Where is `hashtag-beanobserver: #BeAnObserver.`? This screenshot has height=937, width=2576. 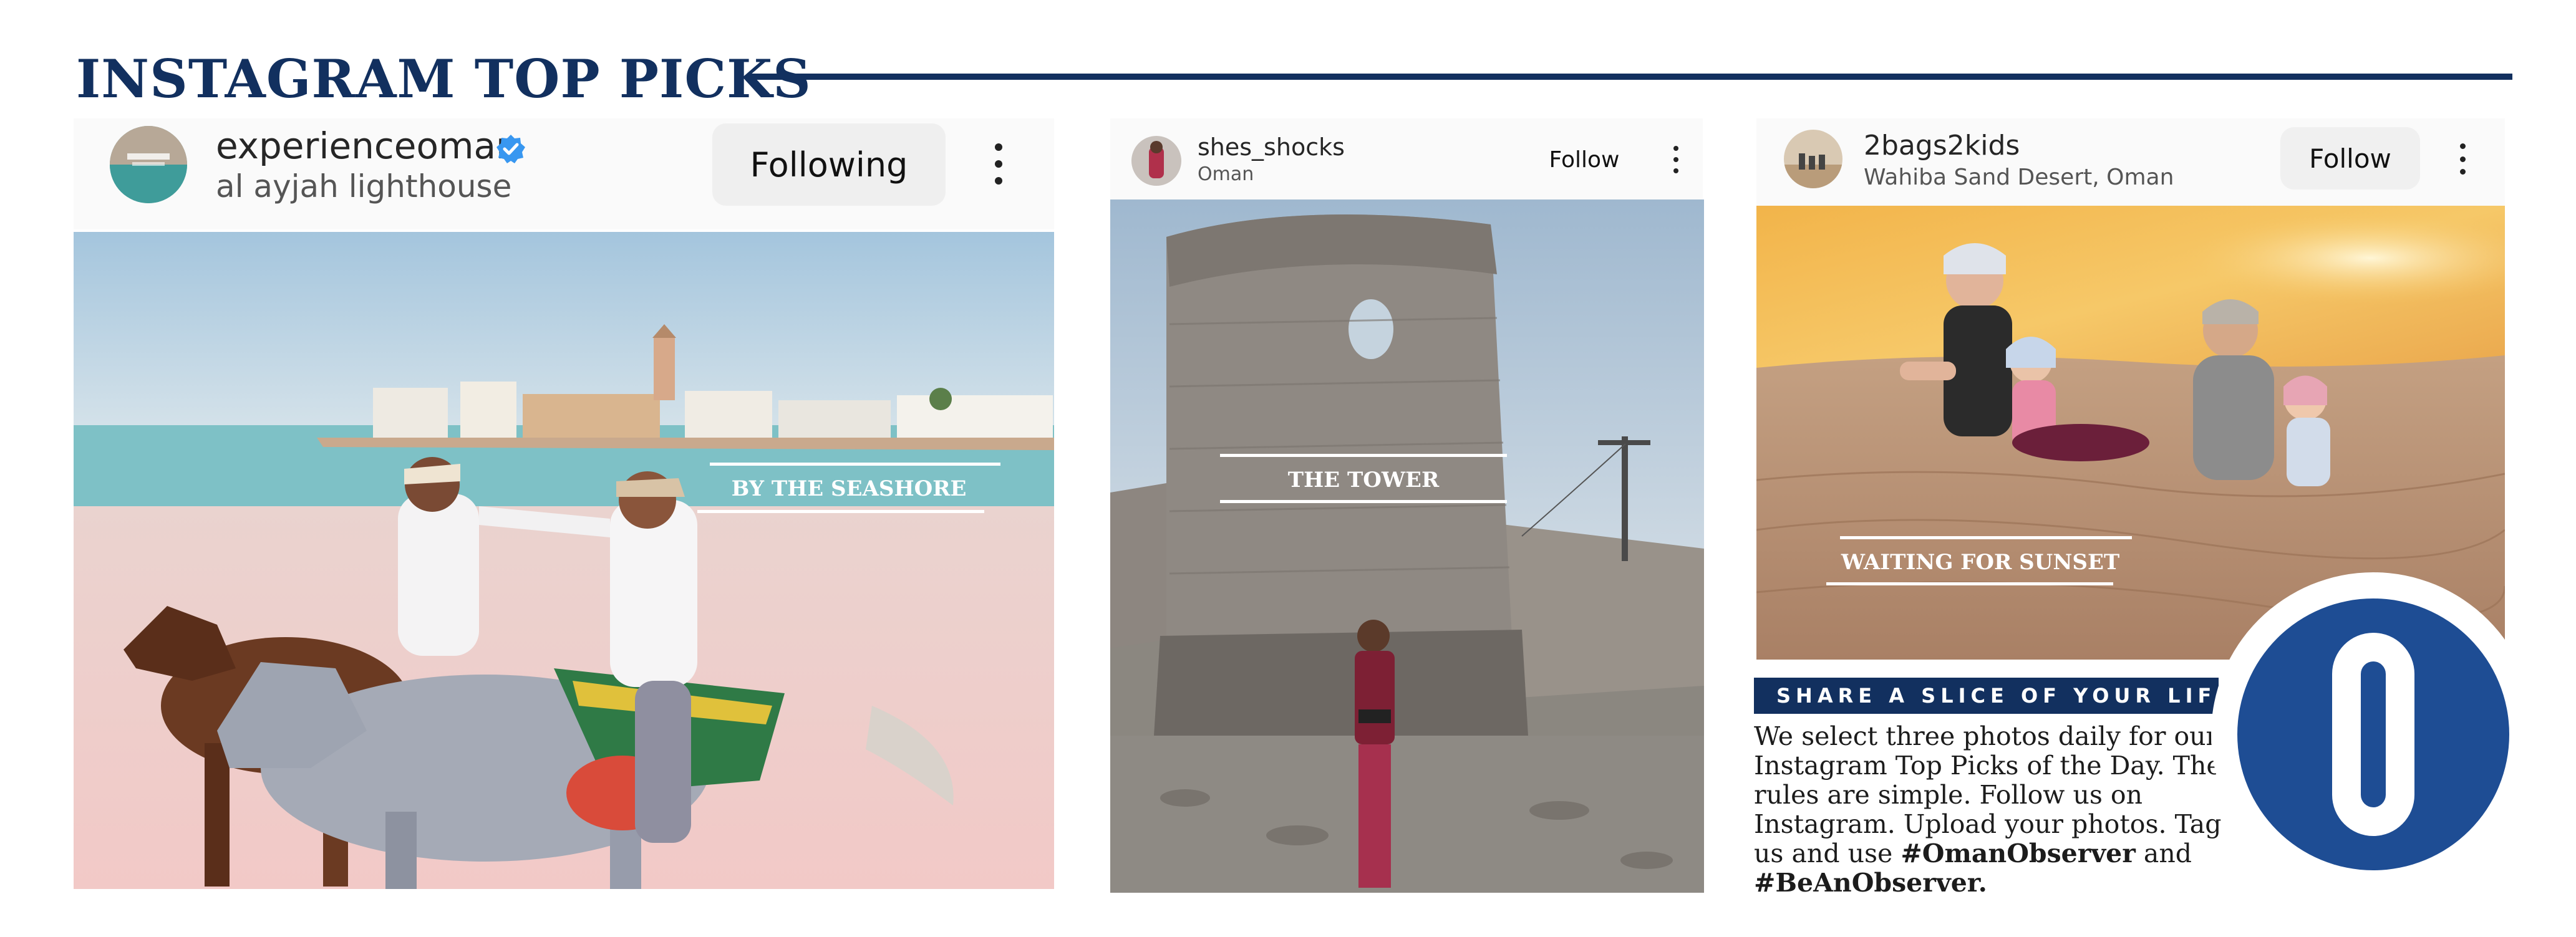
hashtag-beanobserver: #BeAnObserver. is located at coordinates (1870, 883).